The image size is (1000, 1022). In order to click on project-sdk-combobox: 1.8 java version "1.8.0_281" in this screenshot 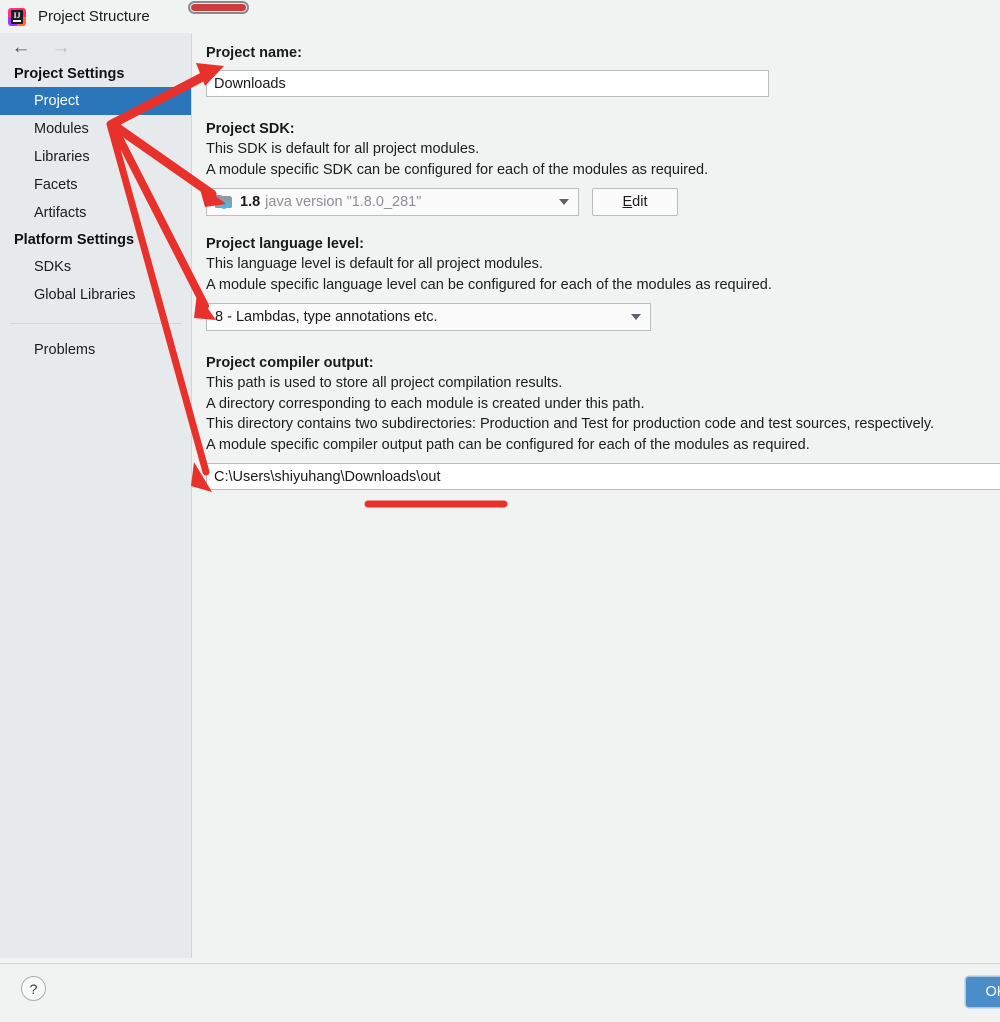, I will do `click(392, 202)`.